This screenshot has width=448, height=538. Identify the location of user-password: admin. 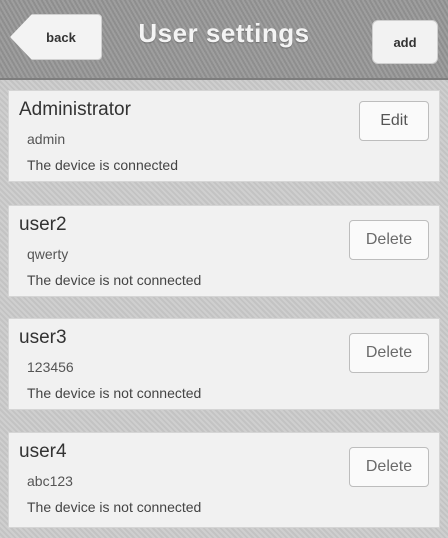
(46, 139).